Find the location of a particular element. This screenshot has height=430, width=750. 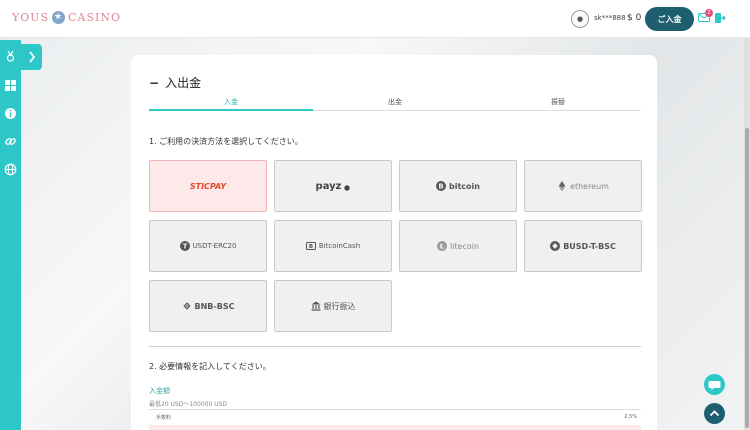

method-busd-t-bsc: BUSD-T-BSC is located at coordinates (583, 246).